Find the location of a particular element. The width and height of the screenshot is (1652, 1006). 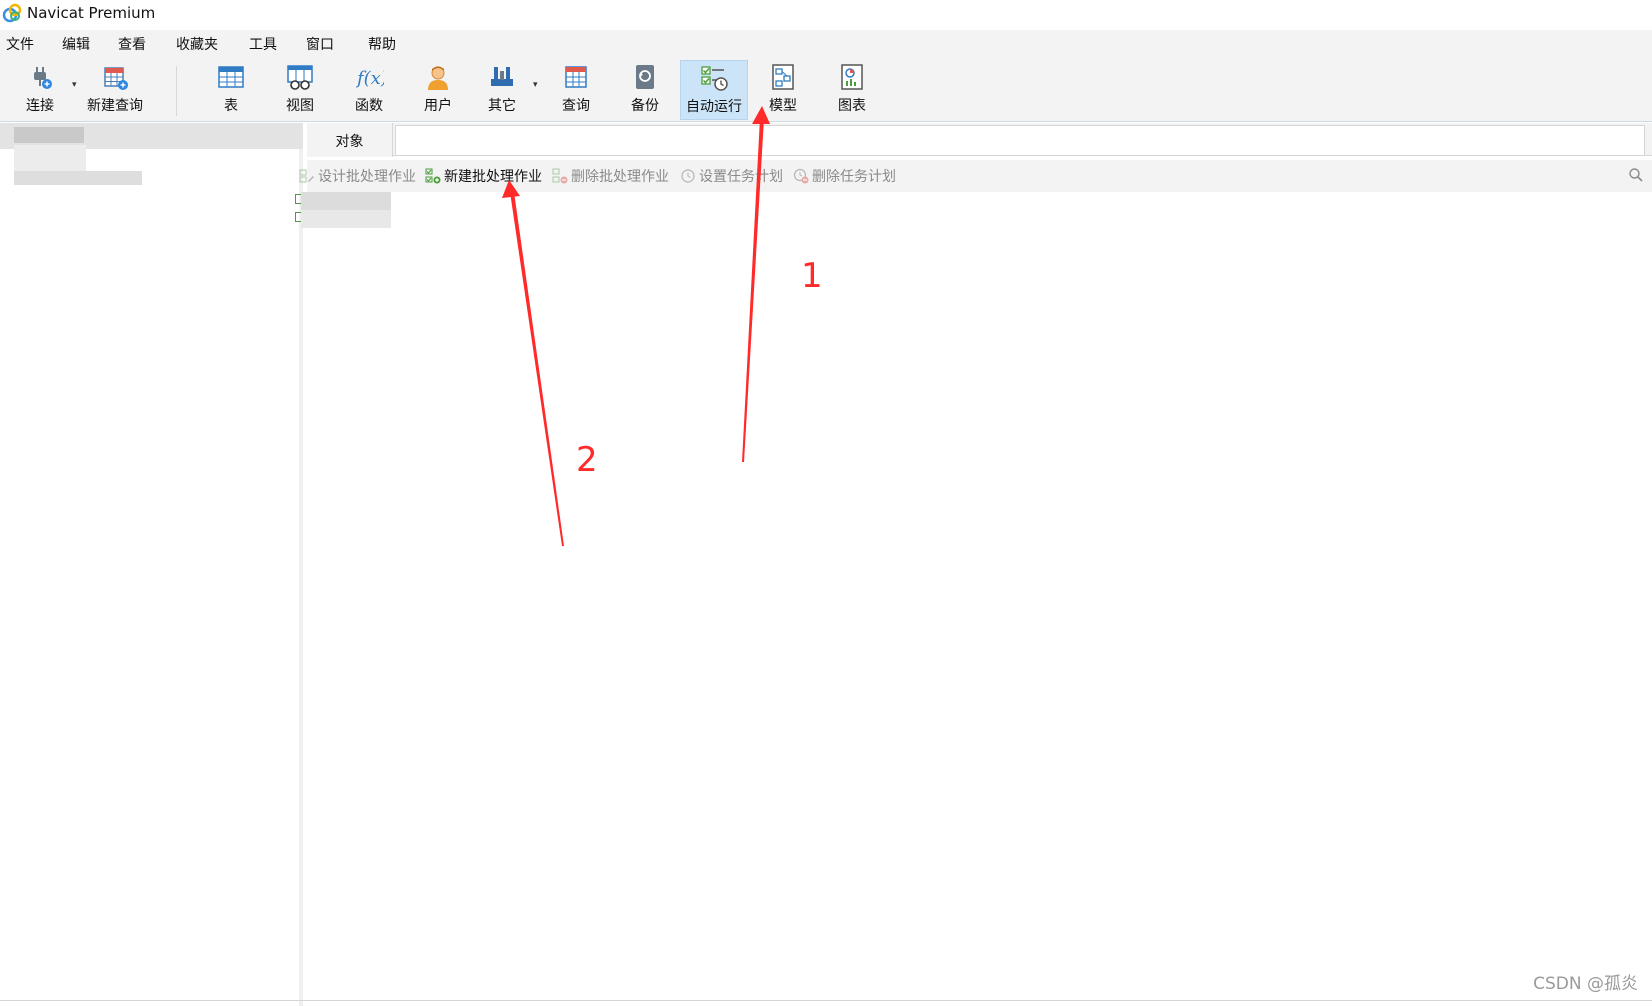

menu-file: 文件 is located at coordinates (20, 44).